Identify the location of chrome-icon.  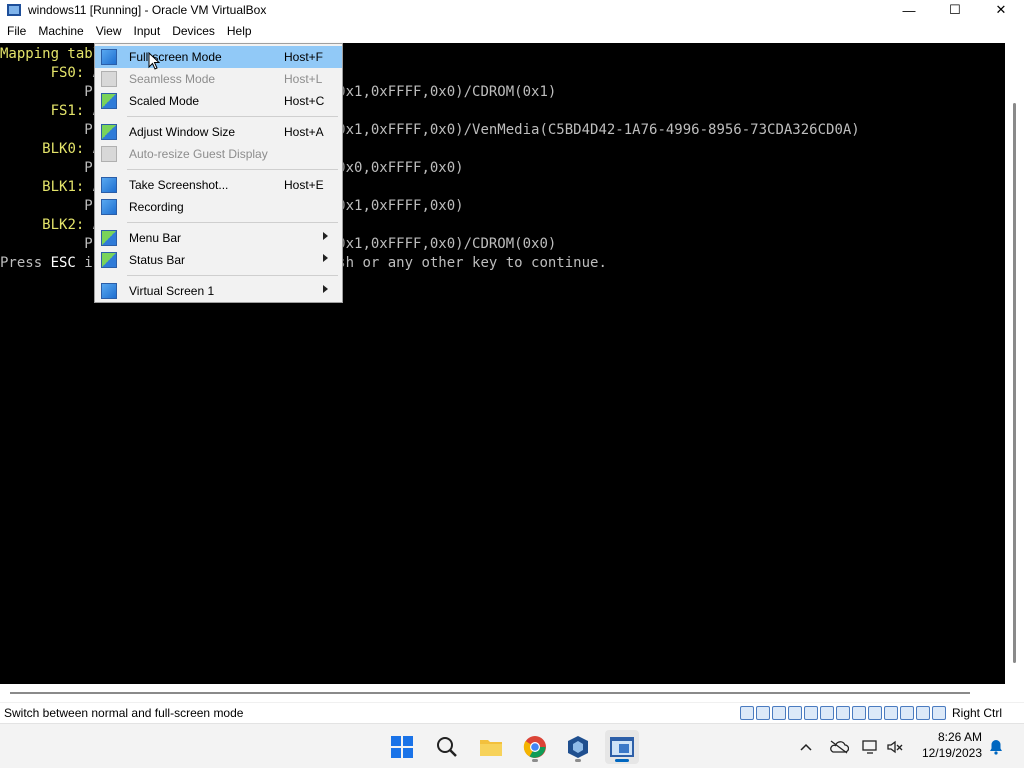
(534, 747).